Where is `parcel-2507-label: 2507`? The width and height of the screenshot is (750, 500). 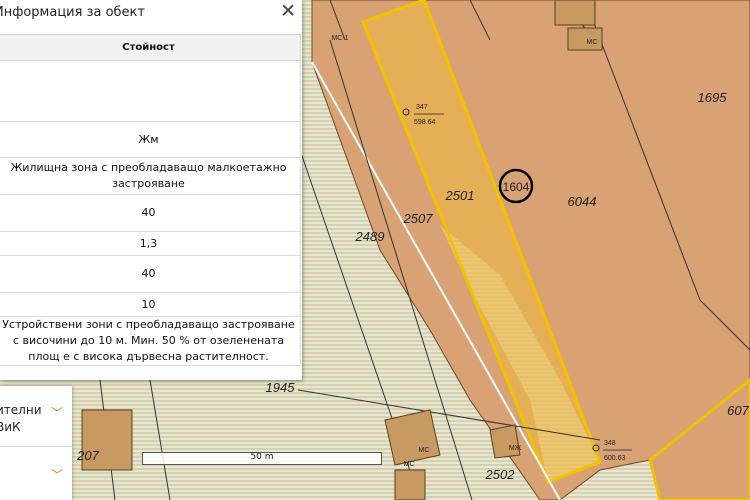 parcel-2507-label: 2507 is located at coordinates (418, 218).